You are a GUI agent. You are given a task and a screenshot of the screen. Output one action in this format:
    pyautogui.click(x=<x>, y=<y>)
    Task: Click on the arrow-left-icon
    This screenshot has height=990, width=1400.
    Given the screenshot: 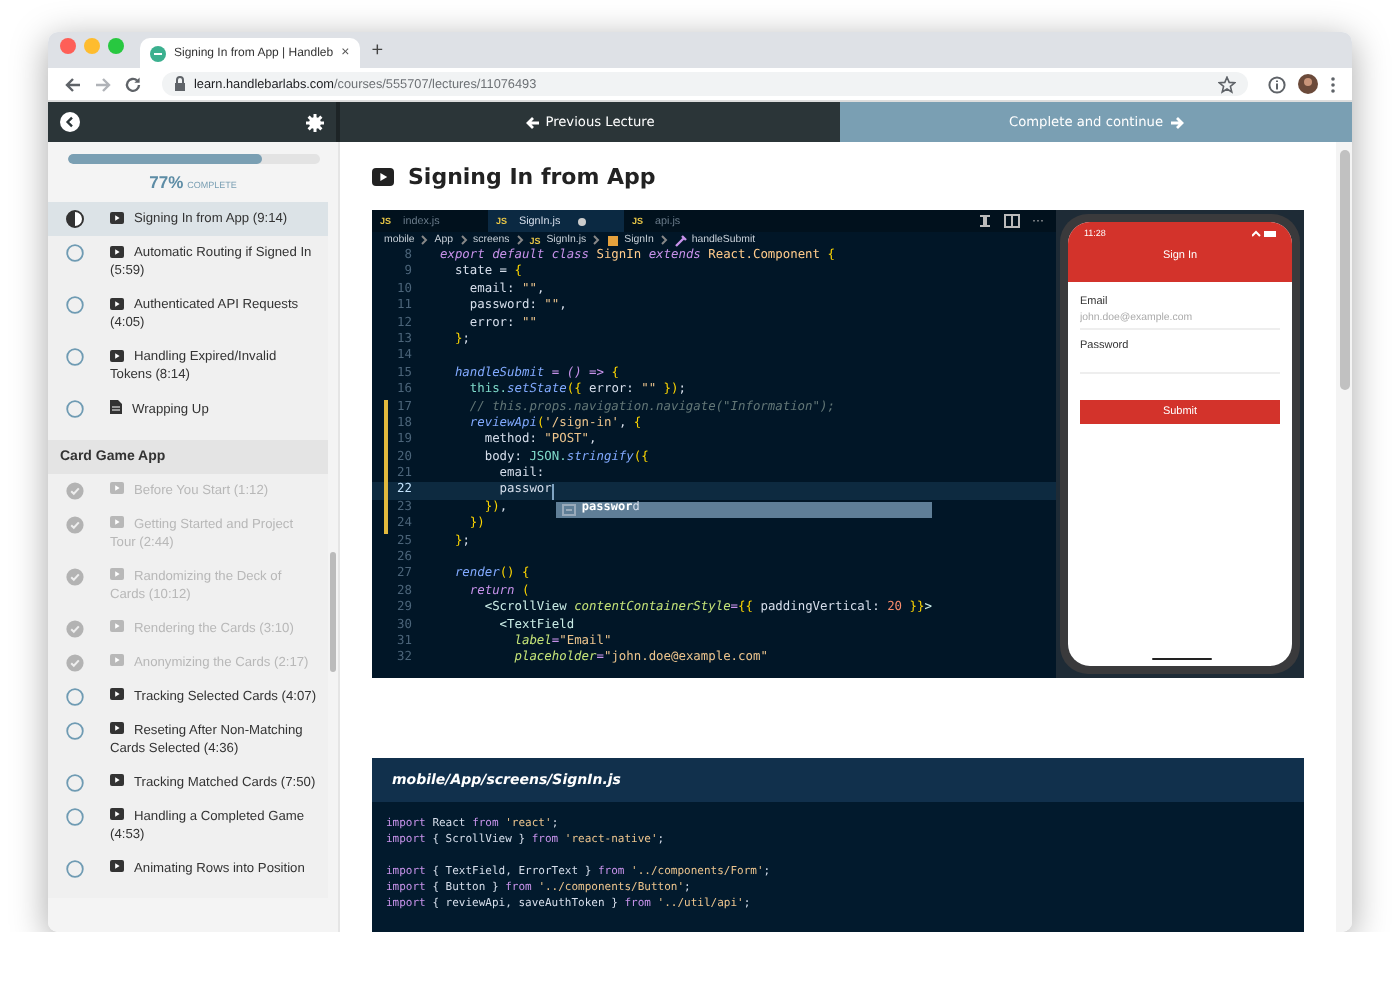 What is the action you would take?
    pyautogui.click(x=532, y=122)
    